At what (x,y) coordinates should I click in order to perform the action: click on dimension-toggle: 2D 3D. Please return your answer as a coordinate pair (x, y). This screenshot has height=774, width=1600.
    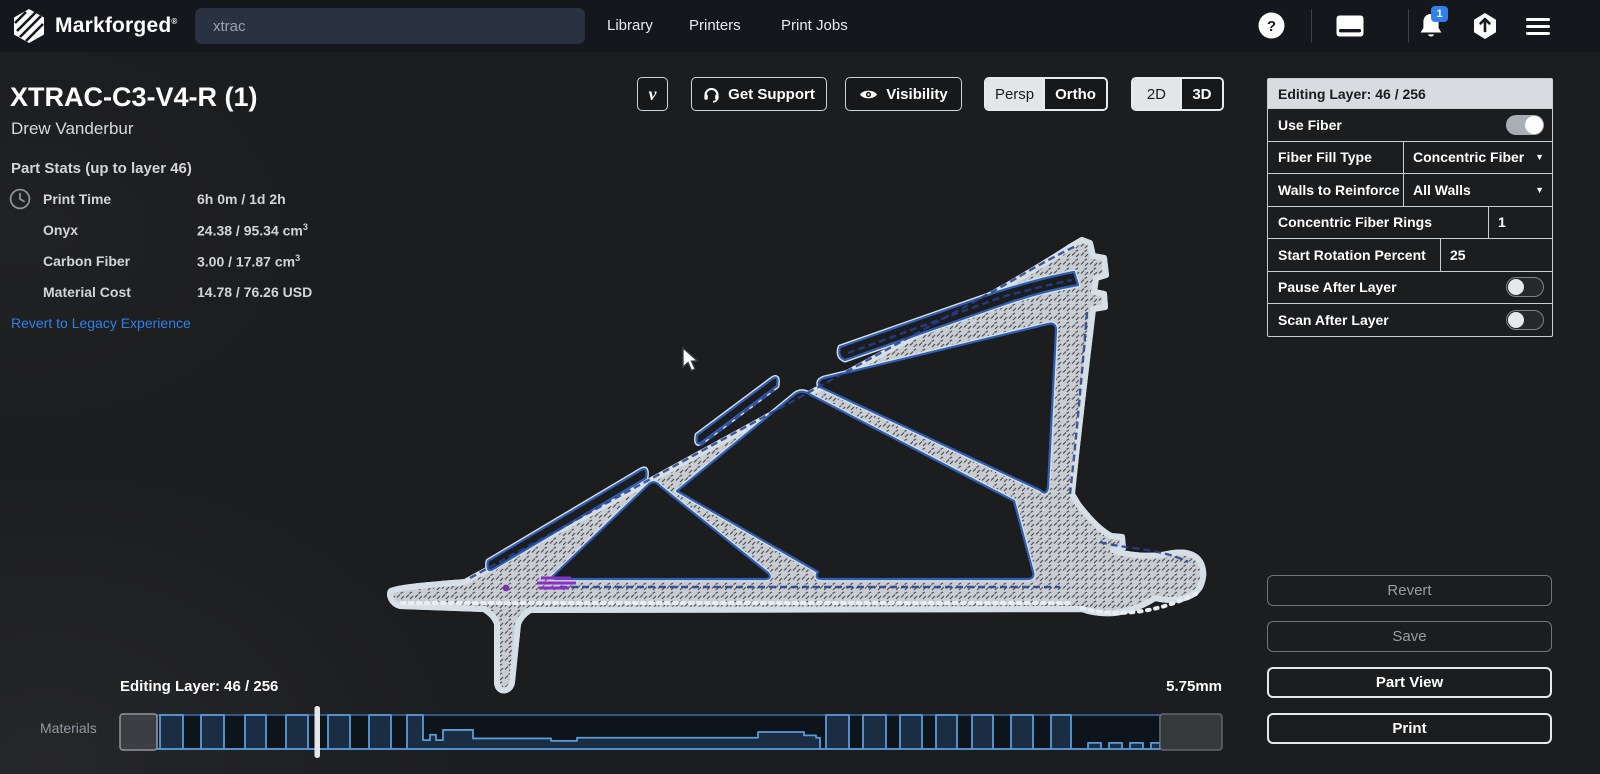
    Looking at the image, I should click on (1177, 94).